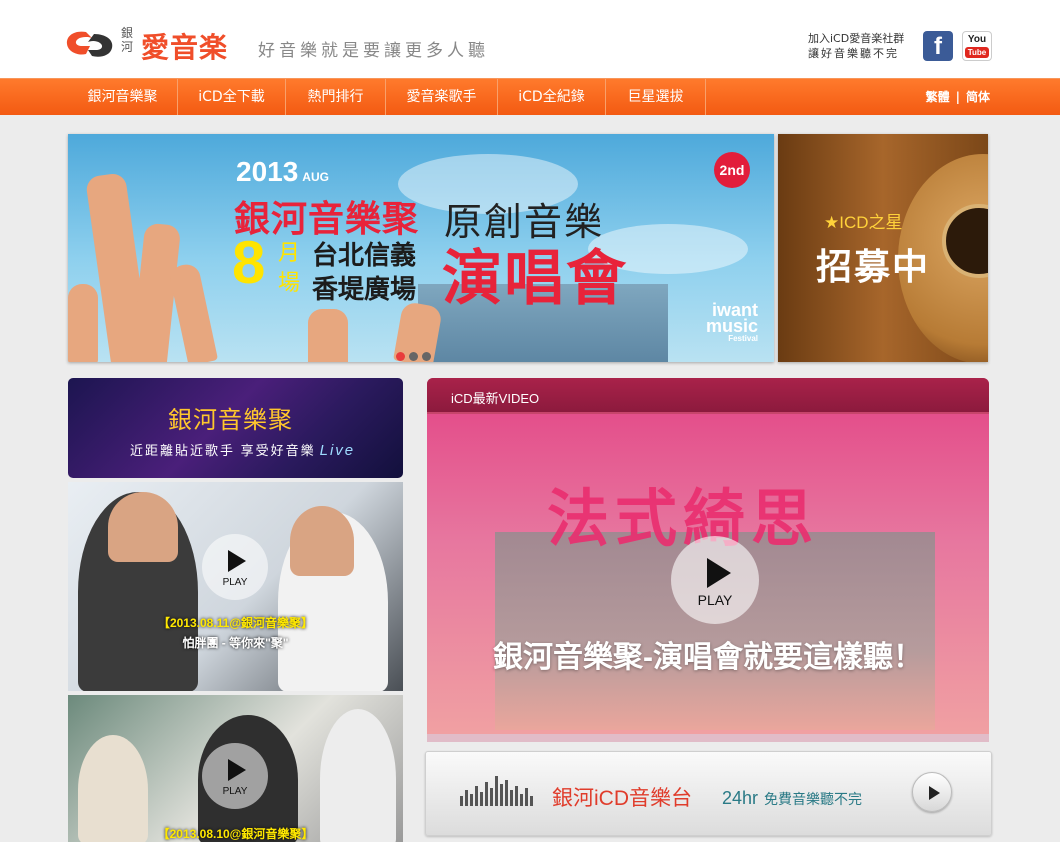  I want to click on galaxy-banner-live: Live, so click(337, 450).